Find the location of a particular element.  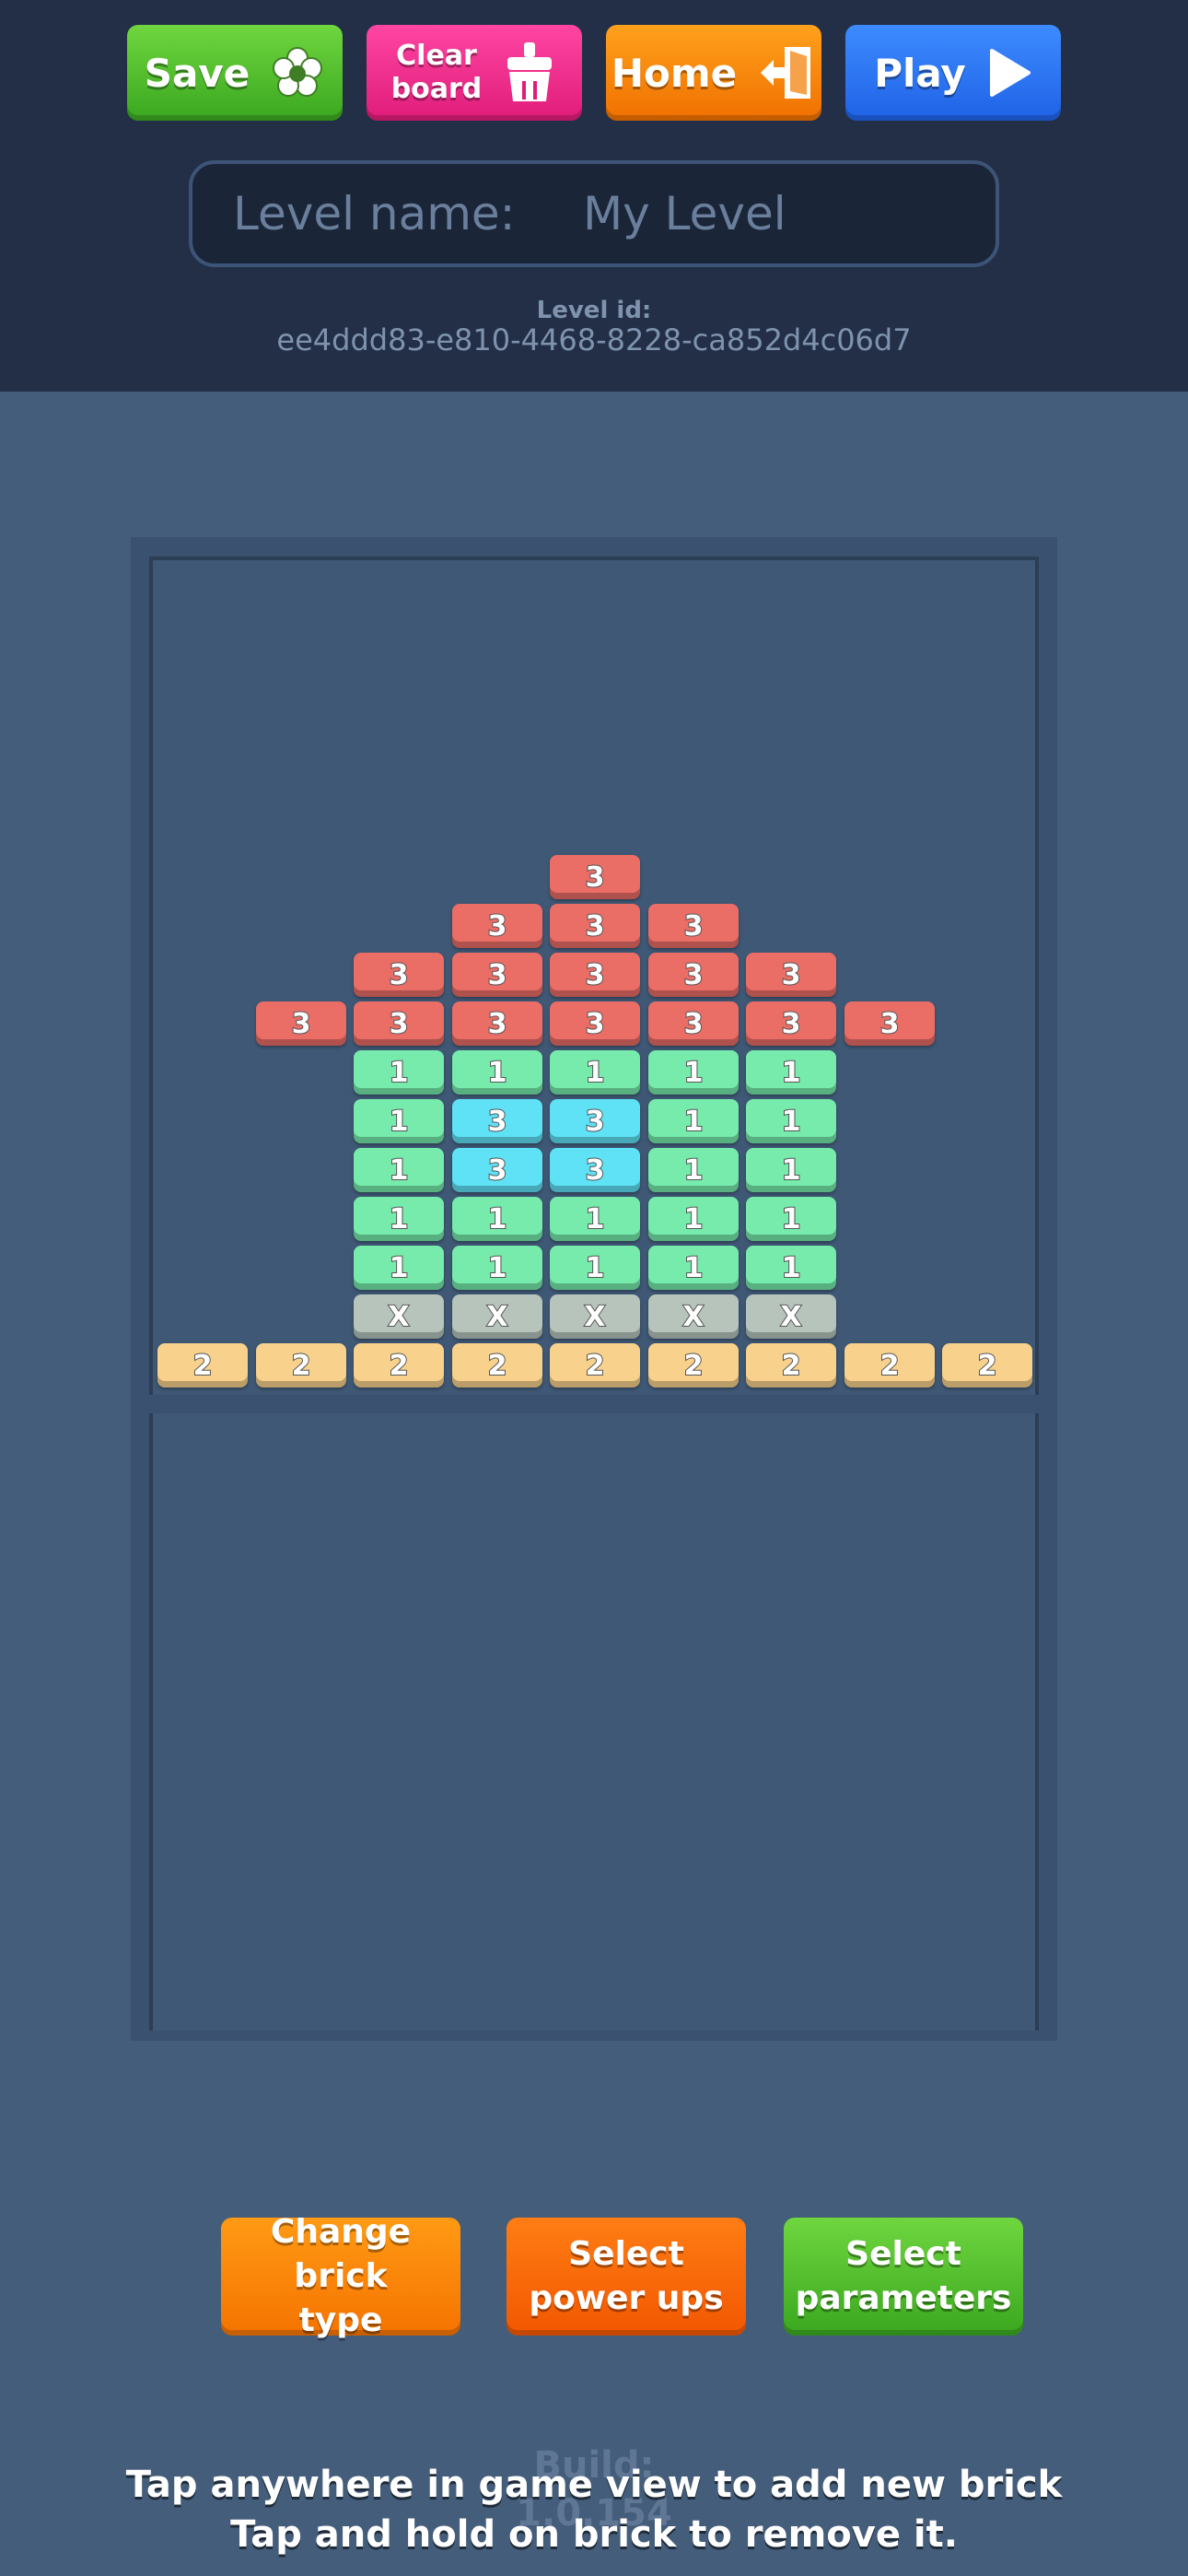

clear-board-button: Clear board is located at coordinates (474, 73).